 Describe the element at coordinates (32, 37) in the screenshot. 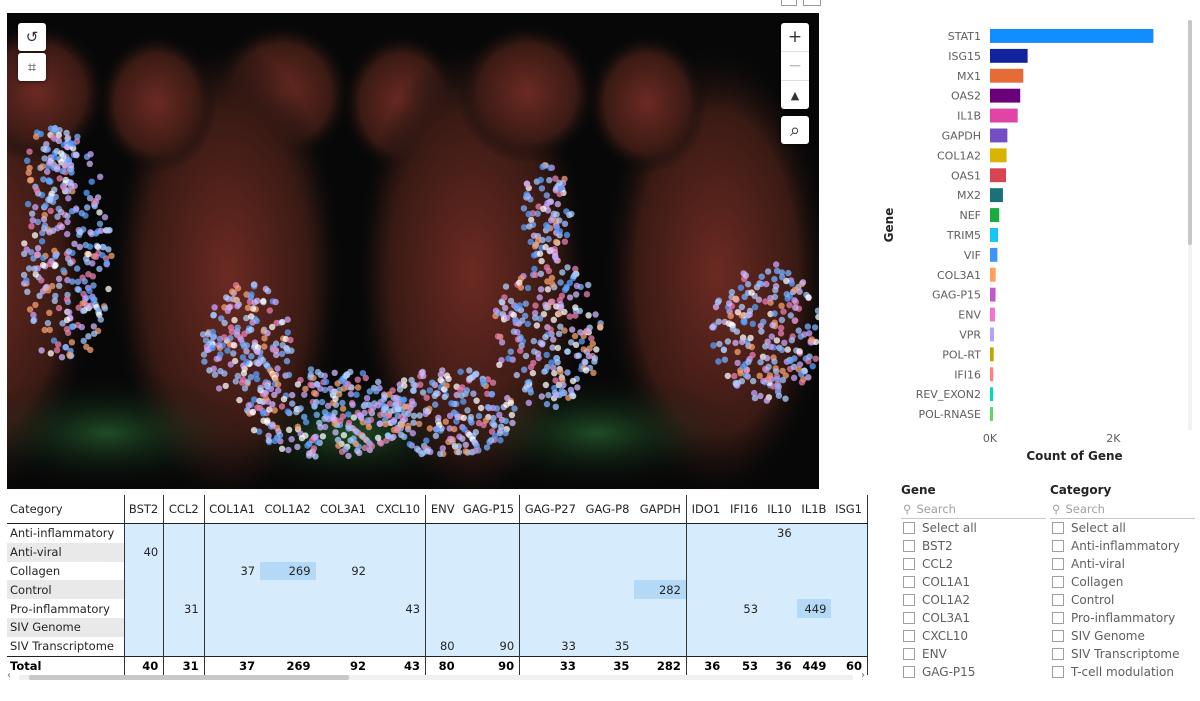

I see `reset-view-button: ↺` at that location.